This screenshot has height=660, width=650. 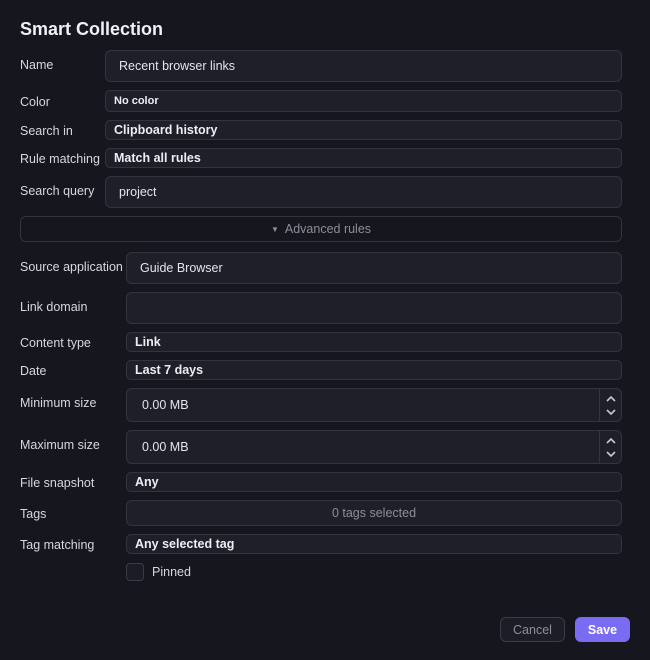 I want to click on source-application-value: Guide Browser, so click(x=181, y=268).